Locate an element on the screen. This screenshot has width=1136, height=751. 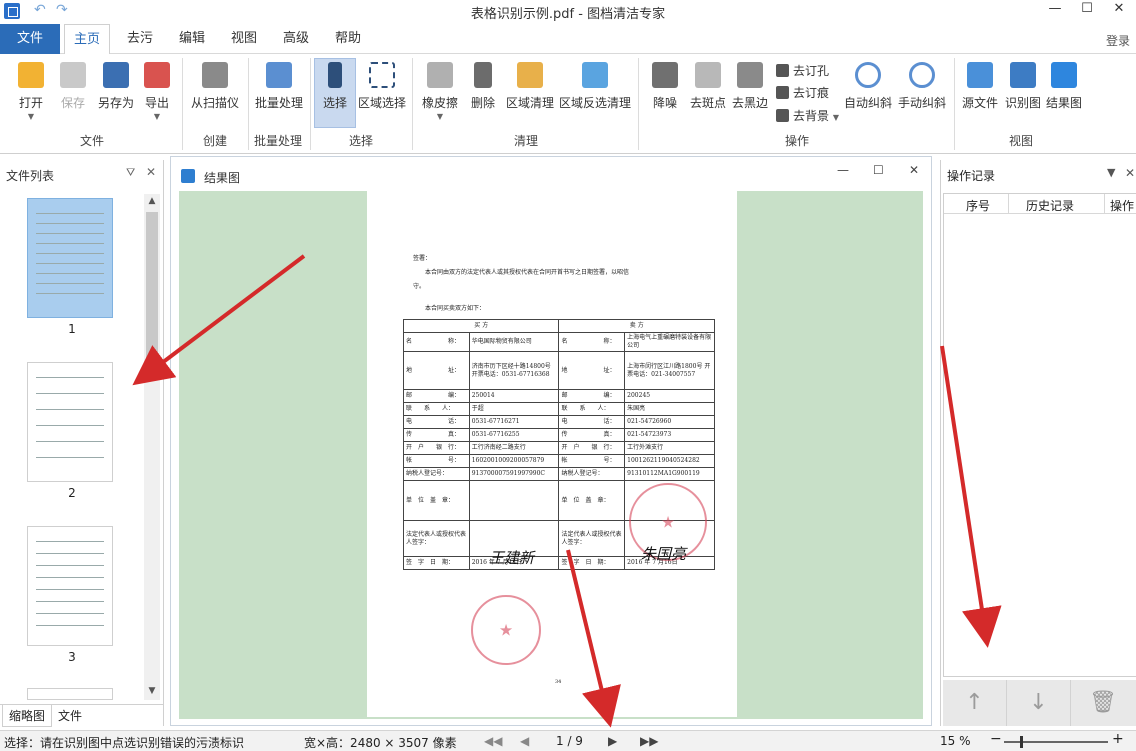
header-buyer: 买 方 is located at coordinates (481, 326).